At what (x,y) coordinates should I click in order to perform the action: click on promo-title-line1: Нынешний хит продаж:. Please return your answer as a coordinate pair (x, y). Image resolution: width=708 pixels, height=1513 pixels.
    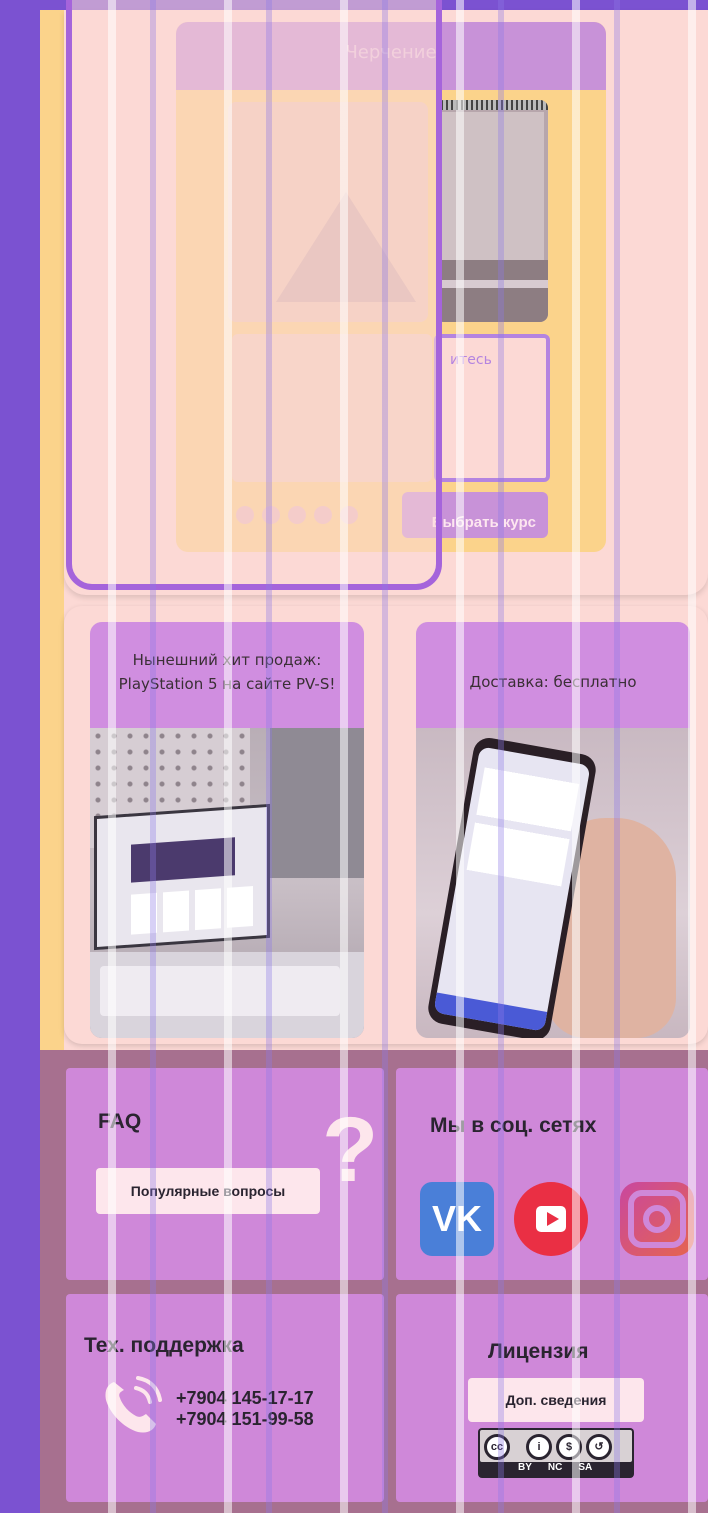
    Looking at the image, I should click on (227, 660).